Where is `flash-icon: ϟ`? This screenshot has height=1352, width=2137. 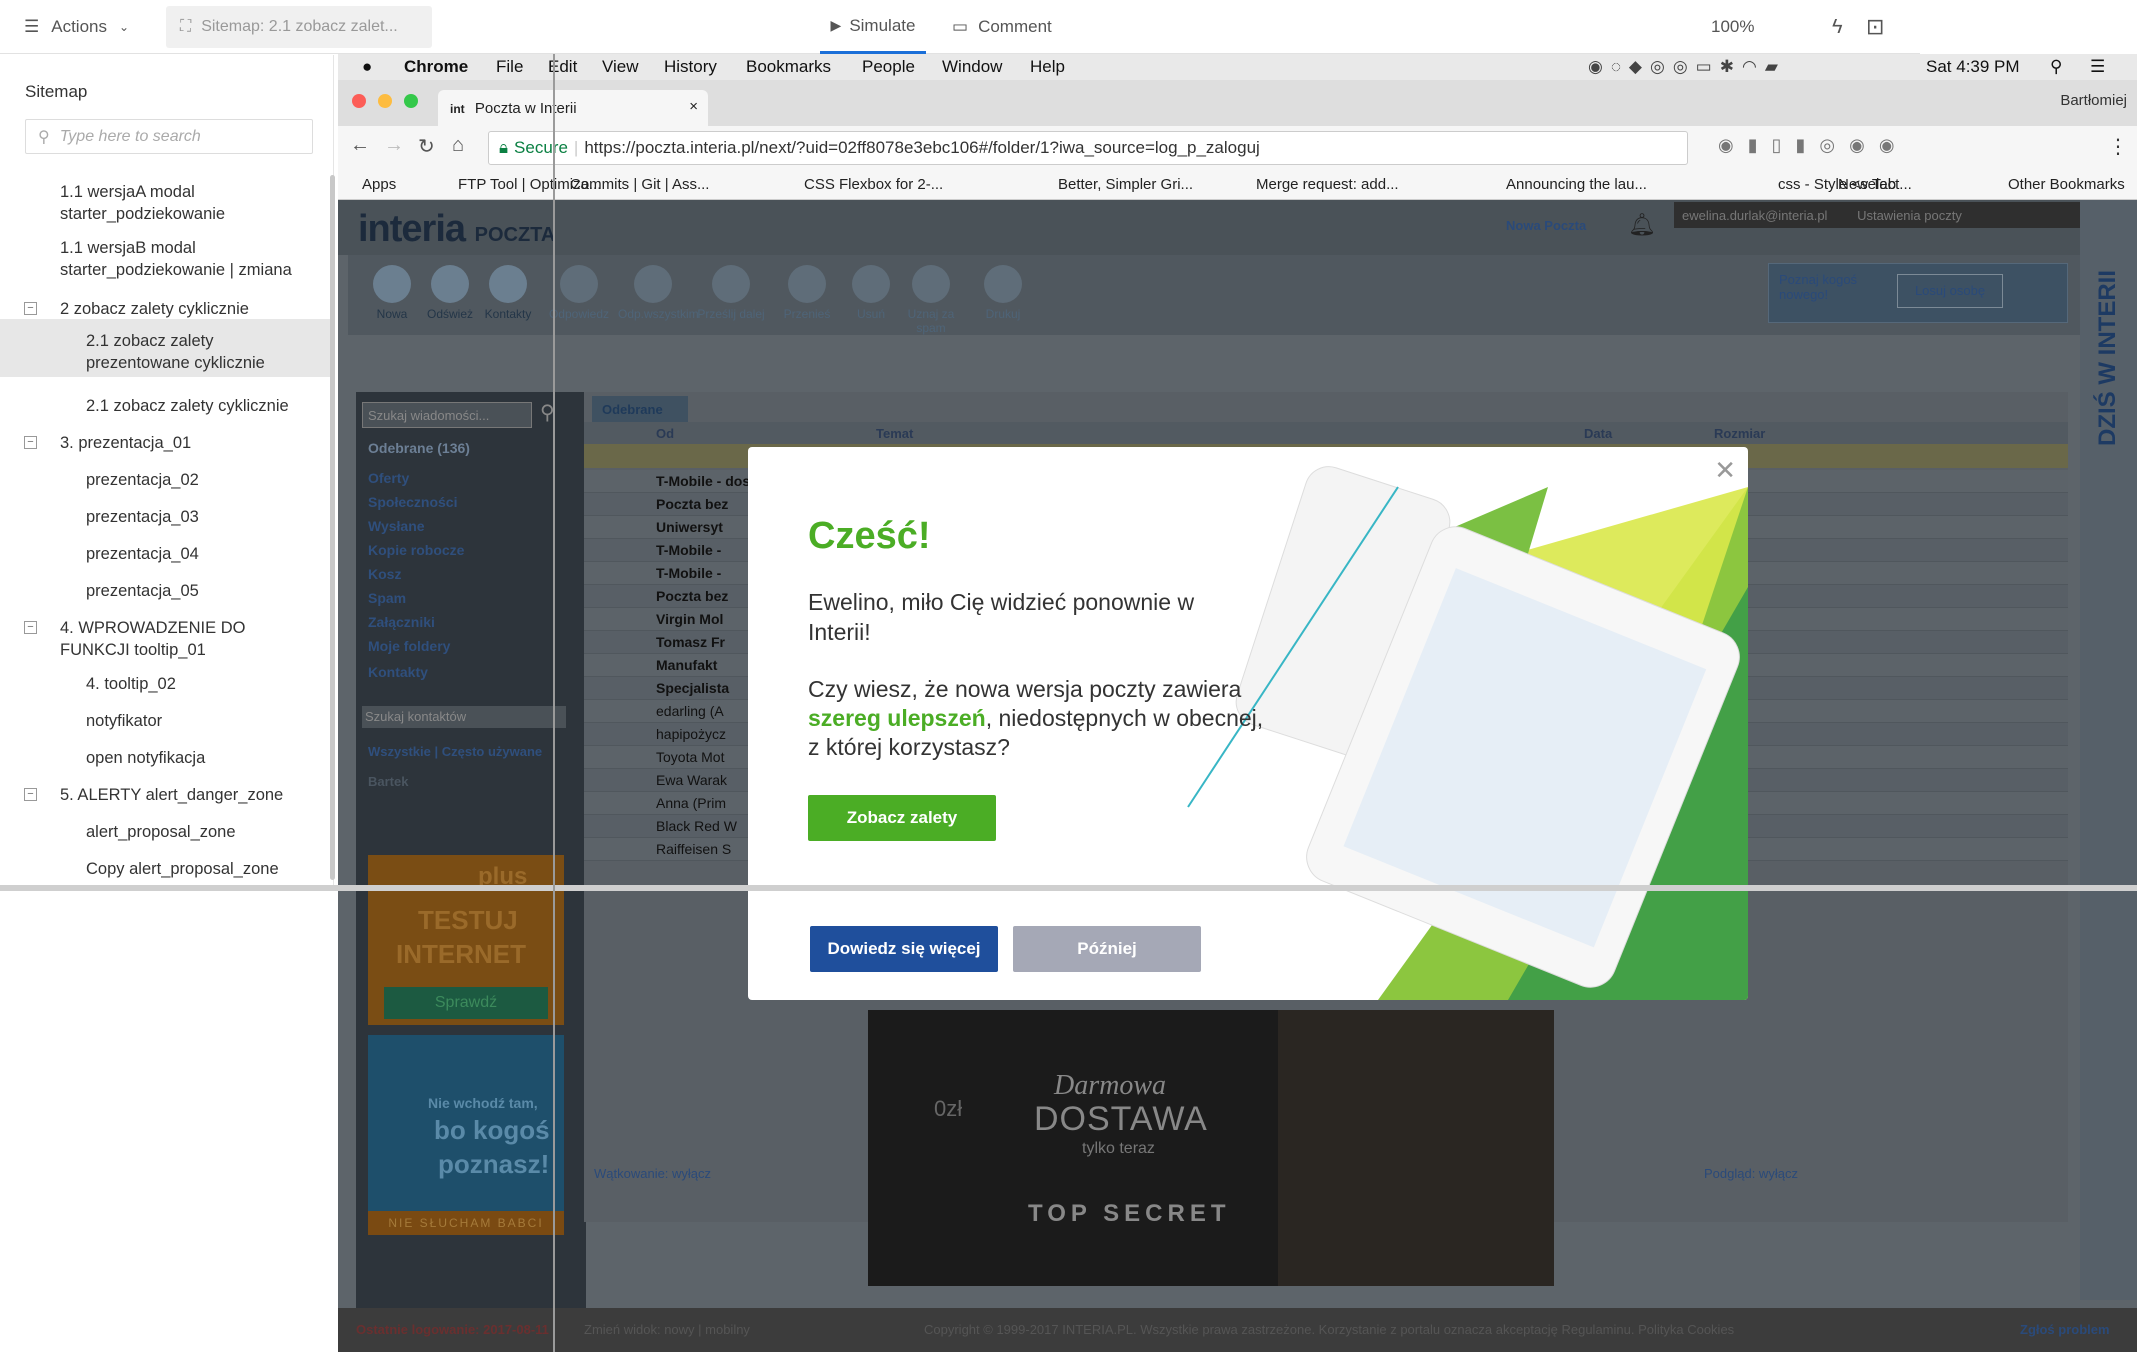
flash-icon: ϟ is located at coordinates (1837, 27).